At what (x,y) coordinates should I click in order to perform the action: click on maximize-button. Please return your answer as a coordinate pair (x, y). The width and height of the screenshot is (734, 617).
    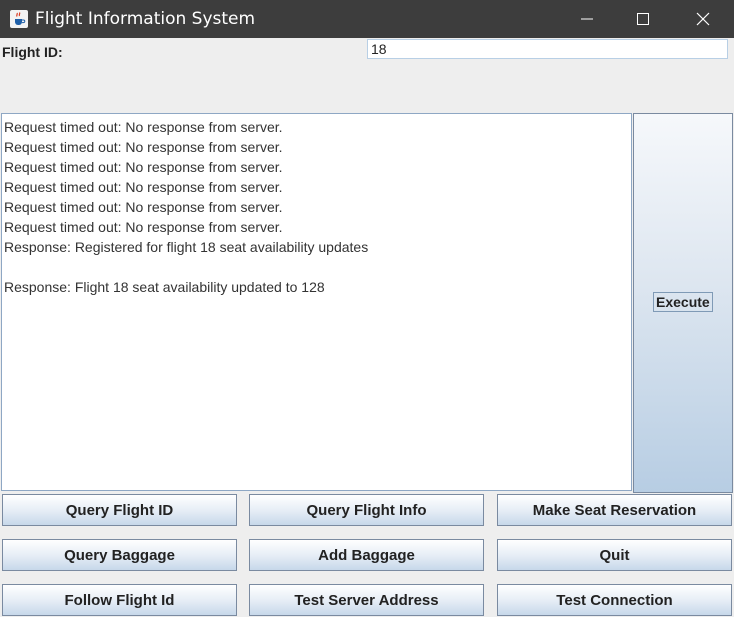
    Looking at the image, I should click on (643, 19).